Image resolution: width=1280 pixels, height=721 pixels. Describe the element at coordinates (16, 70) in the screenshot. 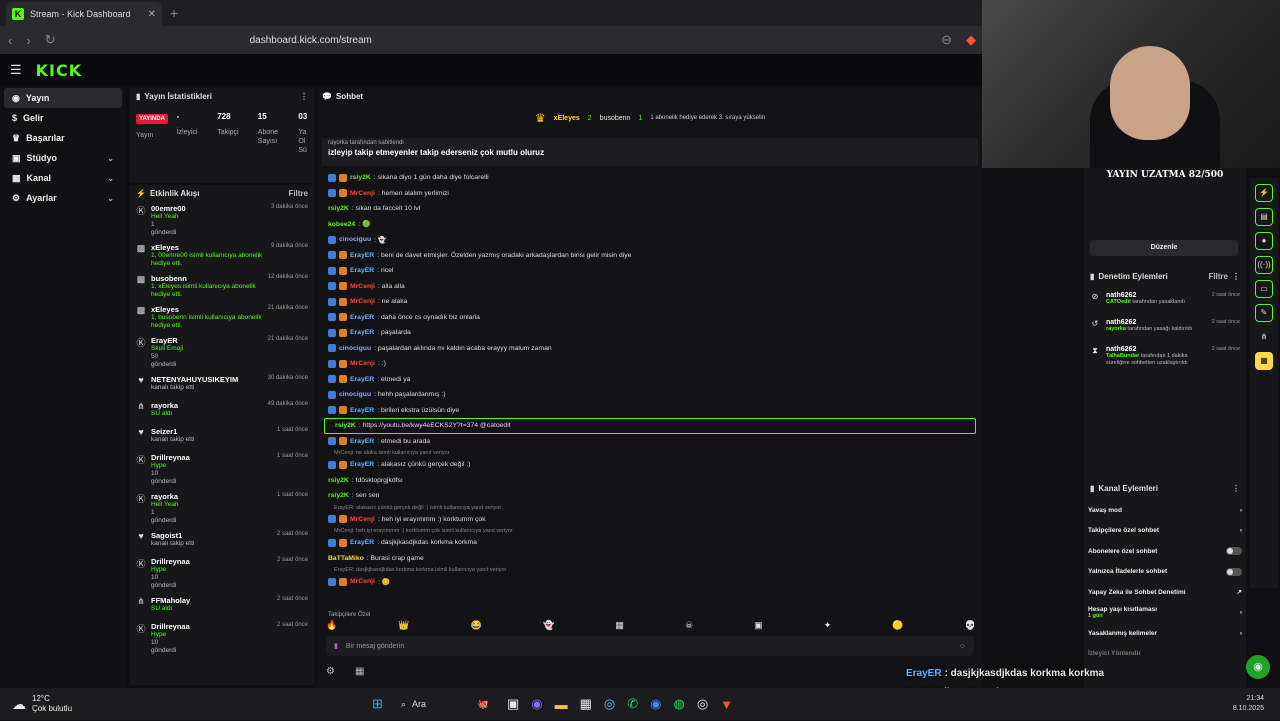

I see `menu-icon: ☰` at that location.